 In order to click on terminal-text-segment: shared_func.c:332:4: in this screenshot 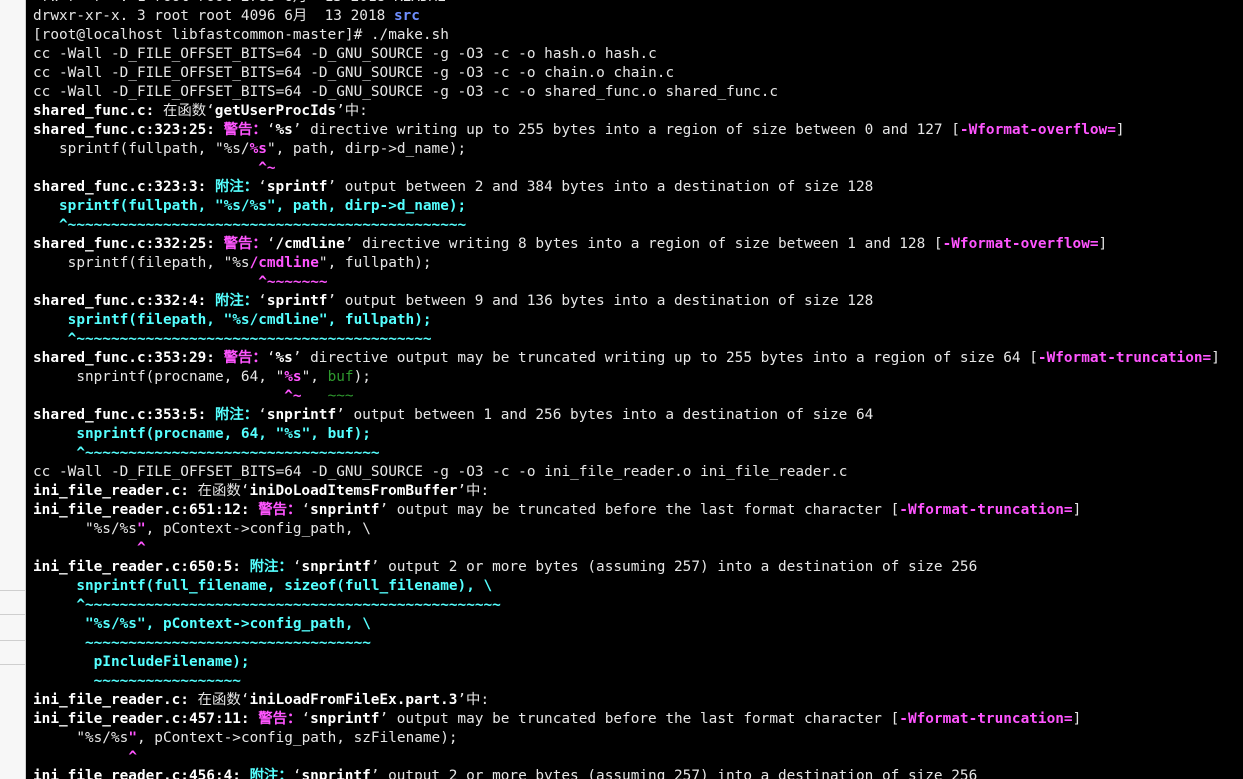, I will do `click(124, 301)`.